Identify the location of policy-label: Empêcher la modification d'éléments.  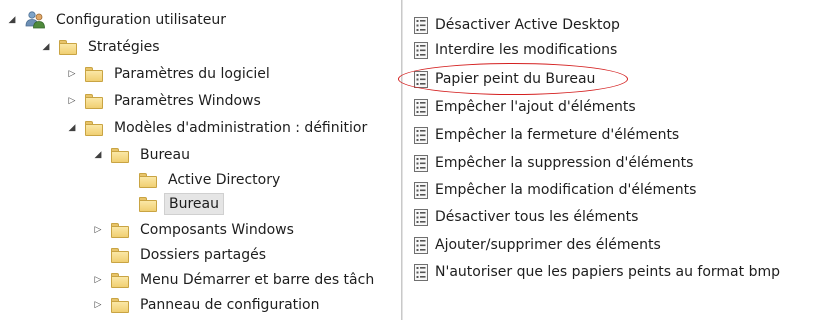
(566, 190).